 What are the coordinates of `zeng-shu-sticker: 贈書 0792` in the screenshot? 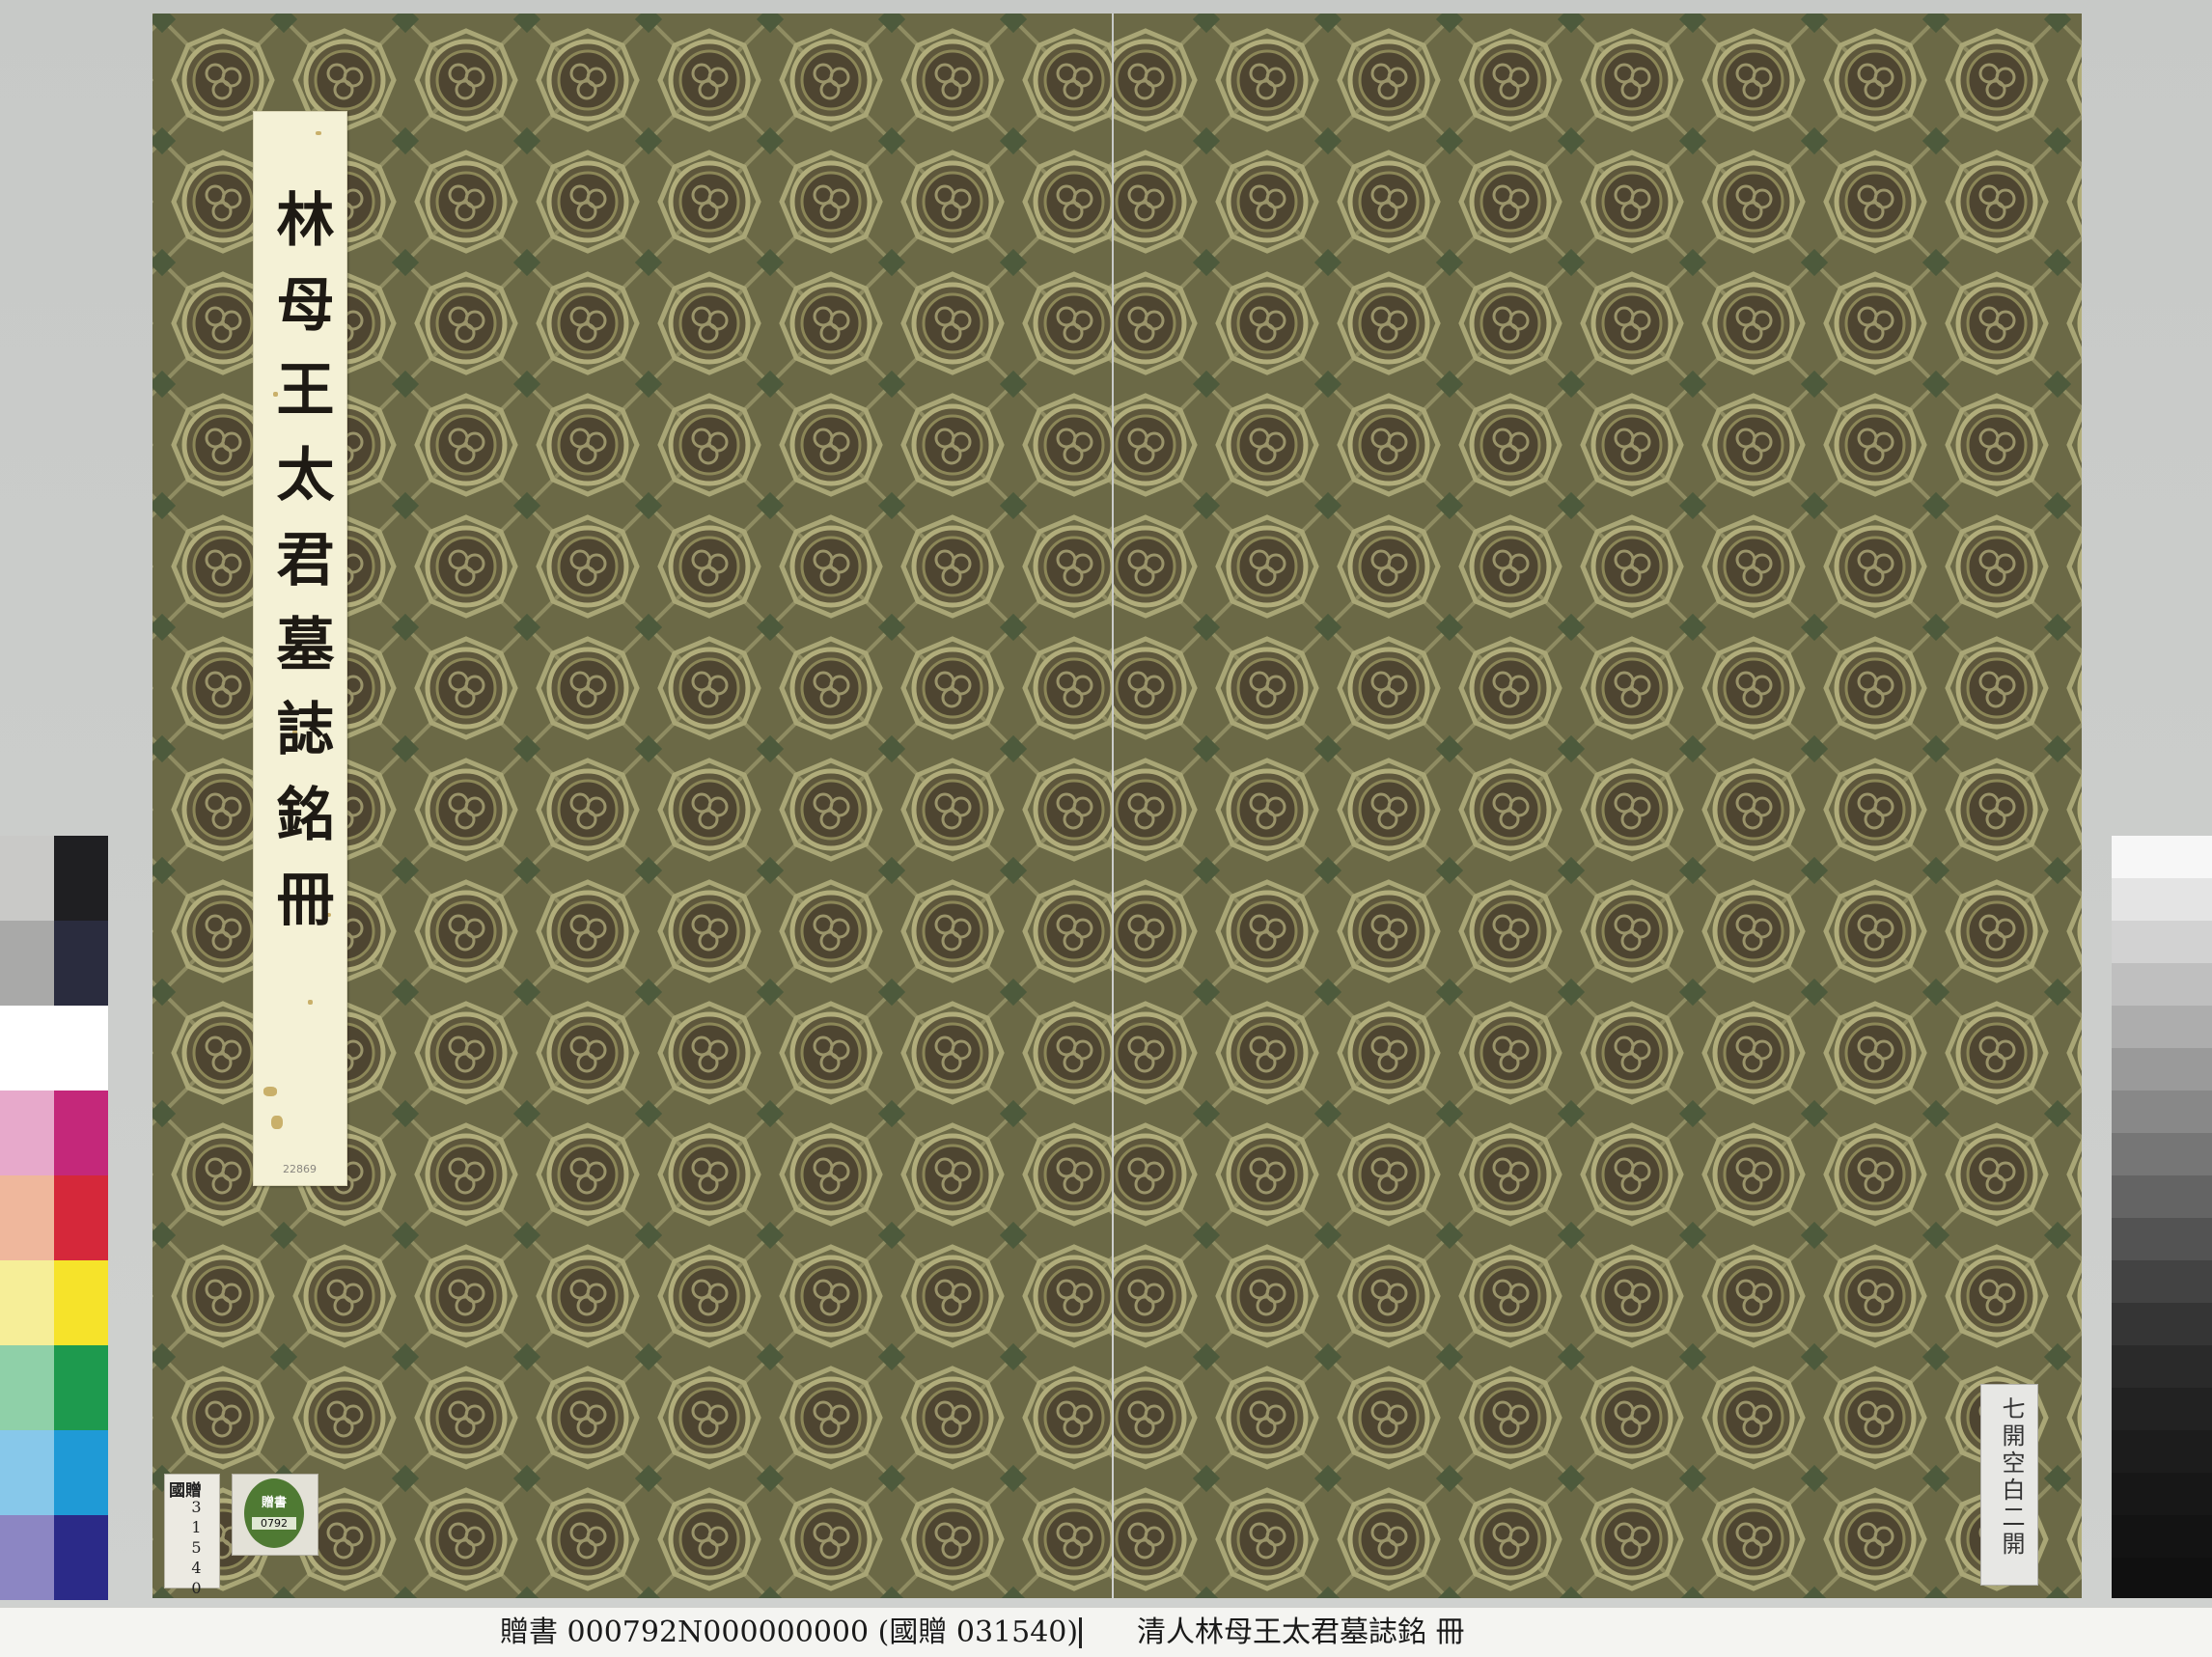 It's located at (275, 1515).